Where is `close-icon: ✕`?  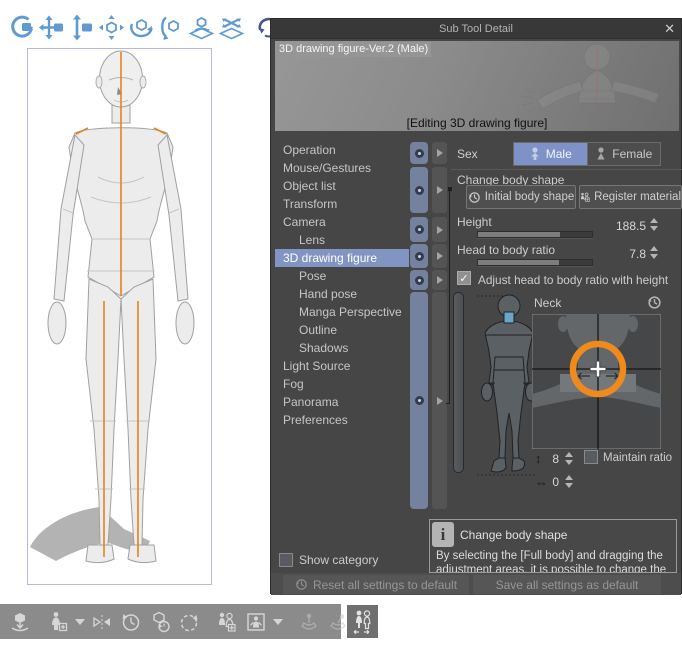 close-icon: ✕ is located at coordinates (669, 29).